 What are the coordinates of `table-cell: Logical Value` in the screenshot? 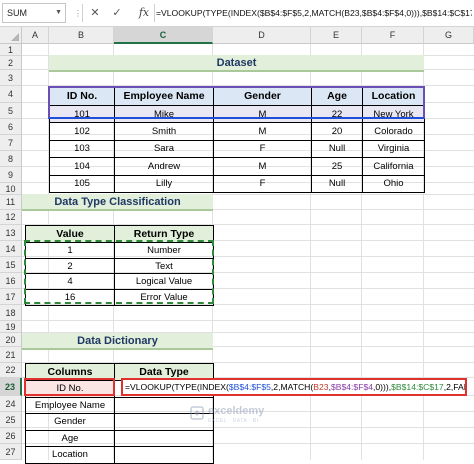 It's located at (164, 282).